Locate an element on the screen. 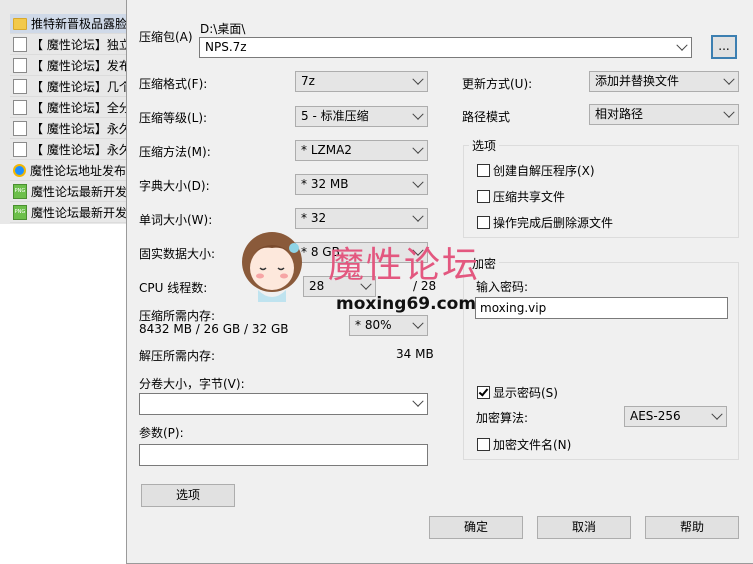 This screenshot has width=753, height=564. encrypt-names-checkbox: 加密文件名(N) is located at coordinates (524, 444).